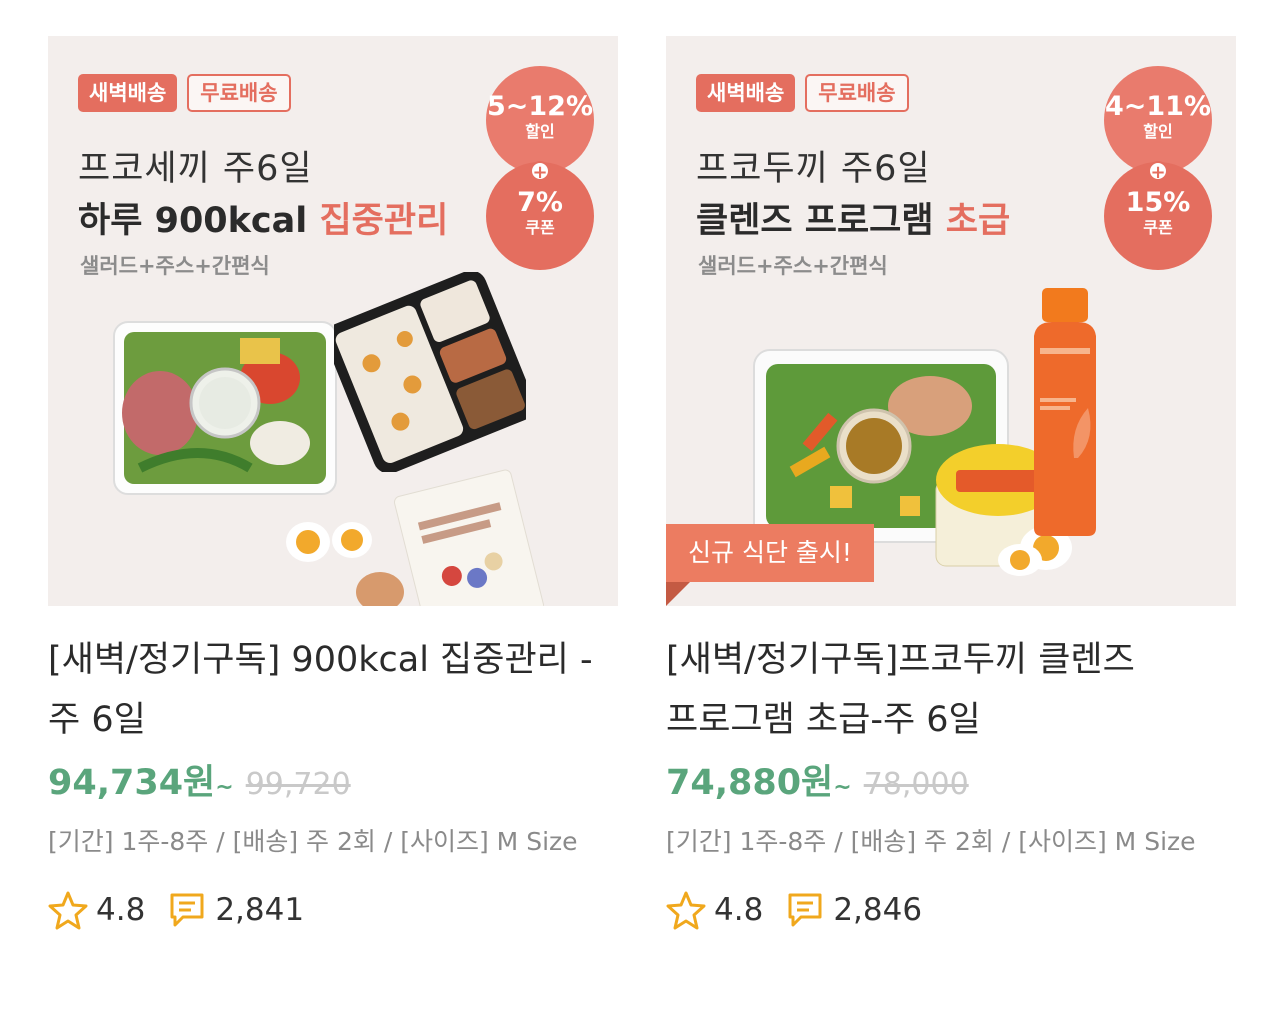  What do you see at coordinates (430, 372) in the screenshot?
I see `bento-box-image` at bounding box center [430, 372].